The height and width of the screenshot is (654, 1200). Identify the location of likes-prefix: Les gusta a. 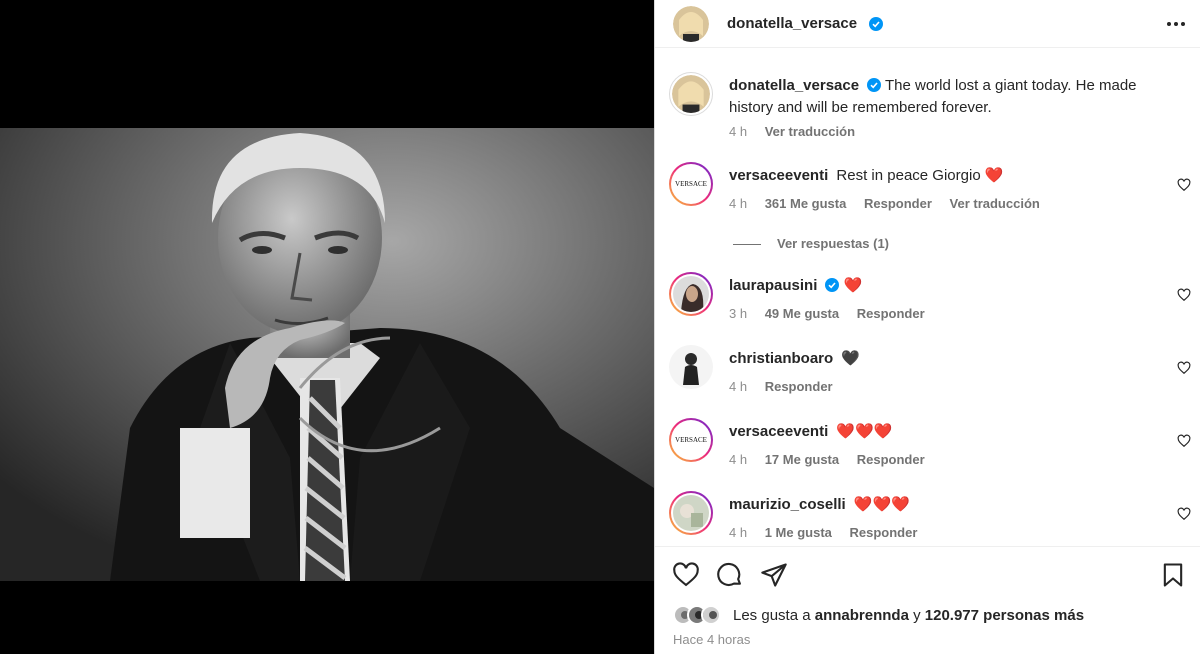
(772, 615).